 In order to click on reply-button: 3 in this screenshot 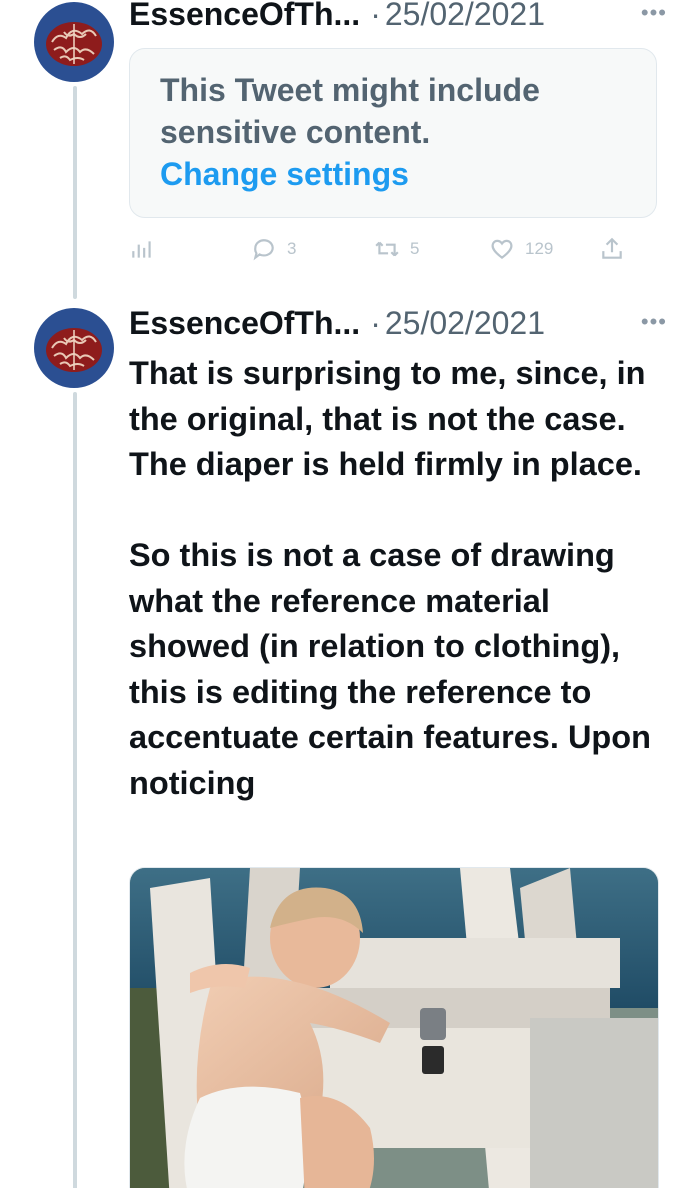, I will do `click(273, 249)`.